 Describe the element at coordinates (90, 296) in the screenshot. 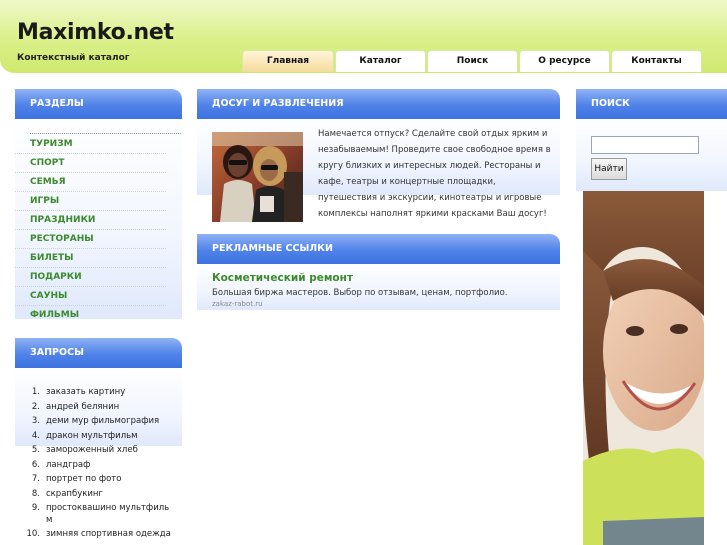

I see `section-item-saunas: САУНЫ` at that location.